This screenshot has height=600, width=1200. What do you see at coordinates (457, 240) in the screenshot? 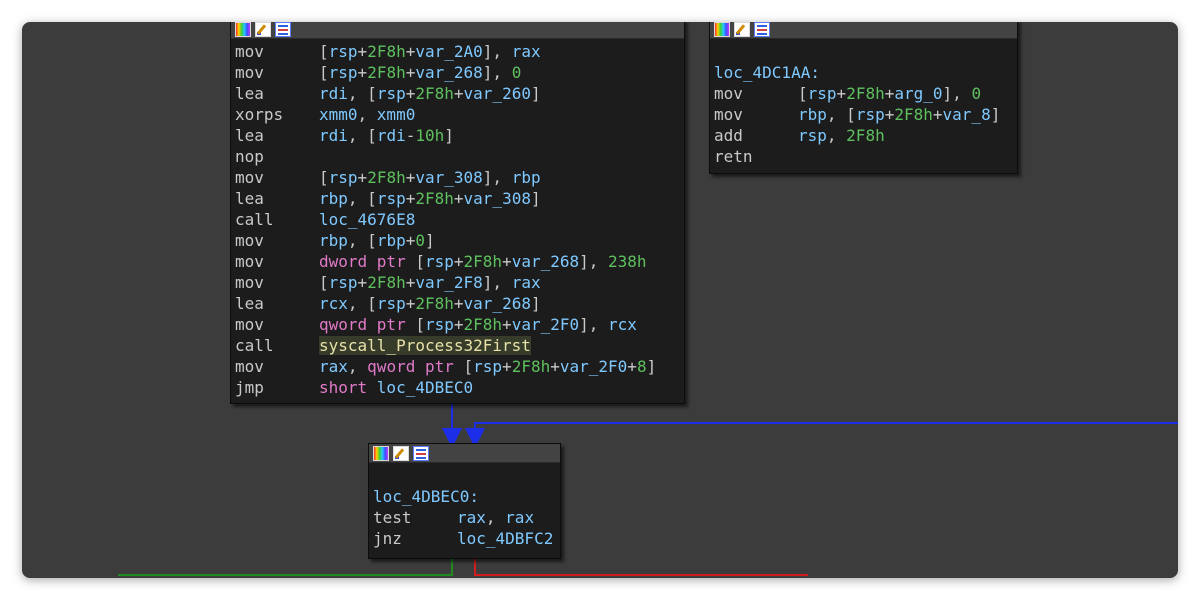
I see `instruction-line: mov rbp, [rbp+0]` at bounding box center [457, 240].